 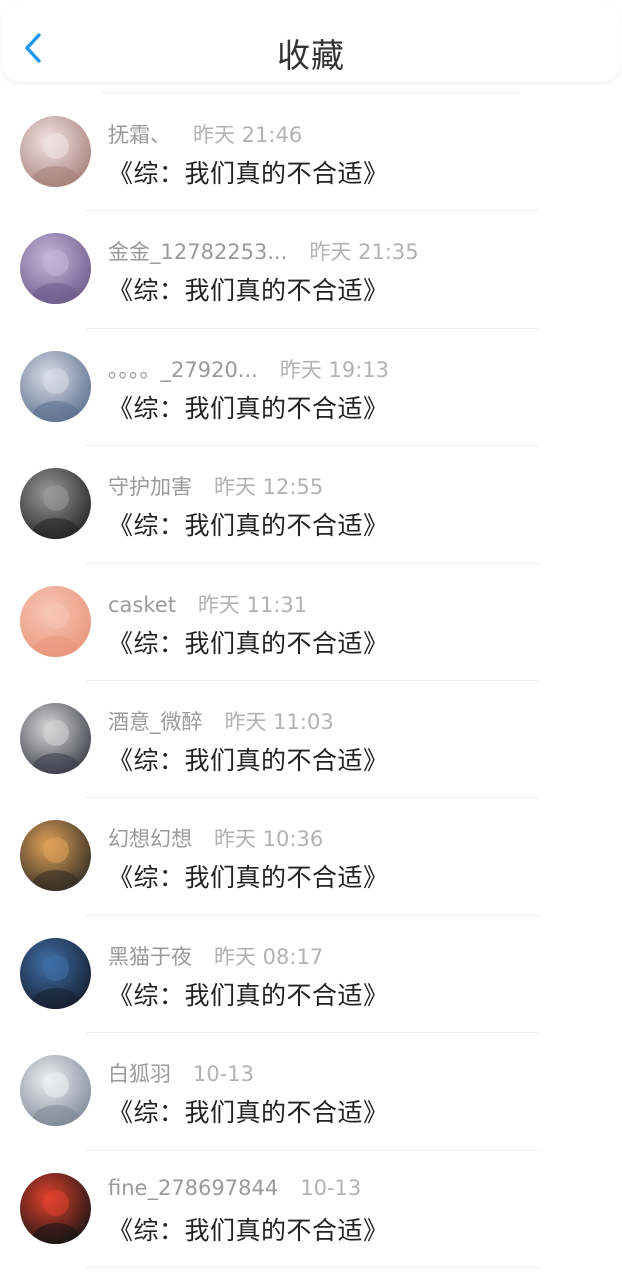 What do you see at coordinates (248, 135) in the screenshot?
I see `timestamp: 昨天 21:46` at bounding box center [248, 135].